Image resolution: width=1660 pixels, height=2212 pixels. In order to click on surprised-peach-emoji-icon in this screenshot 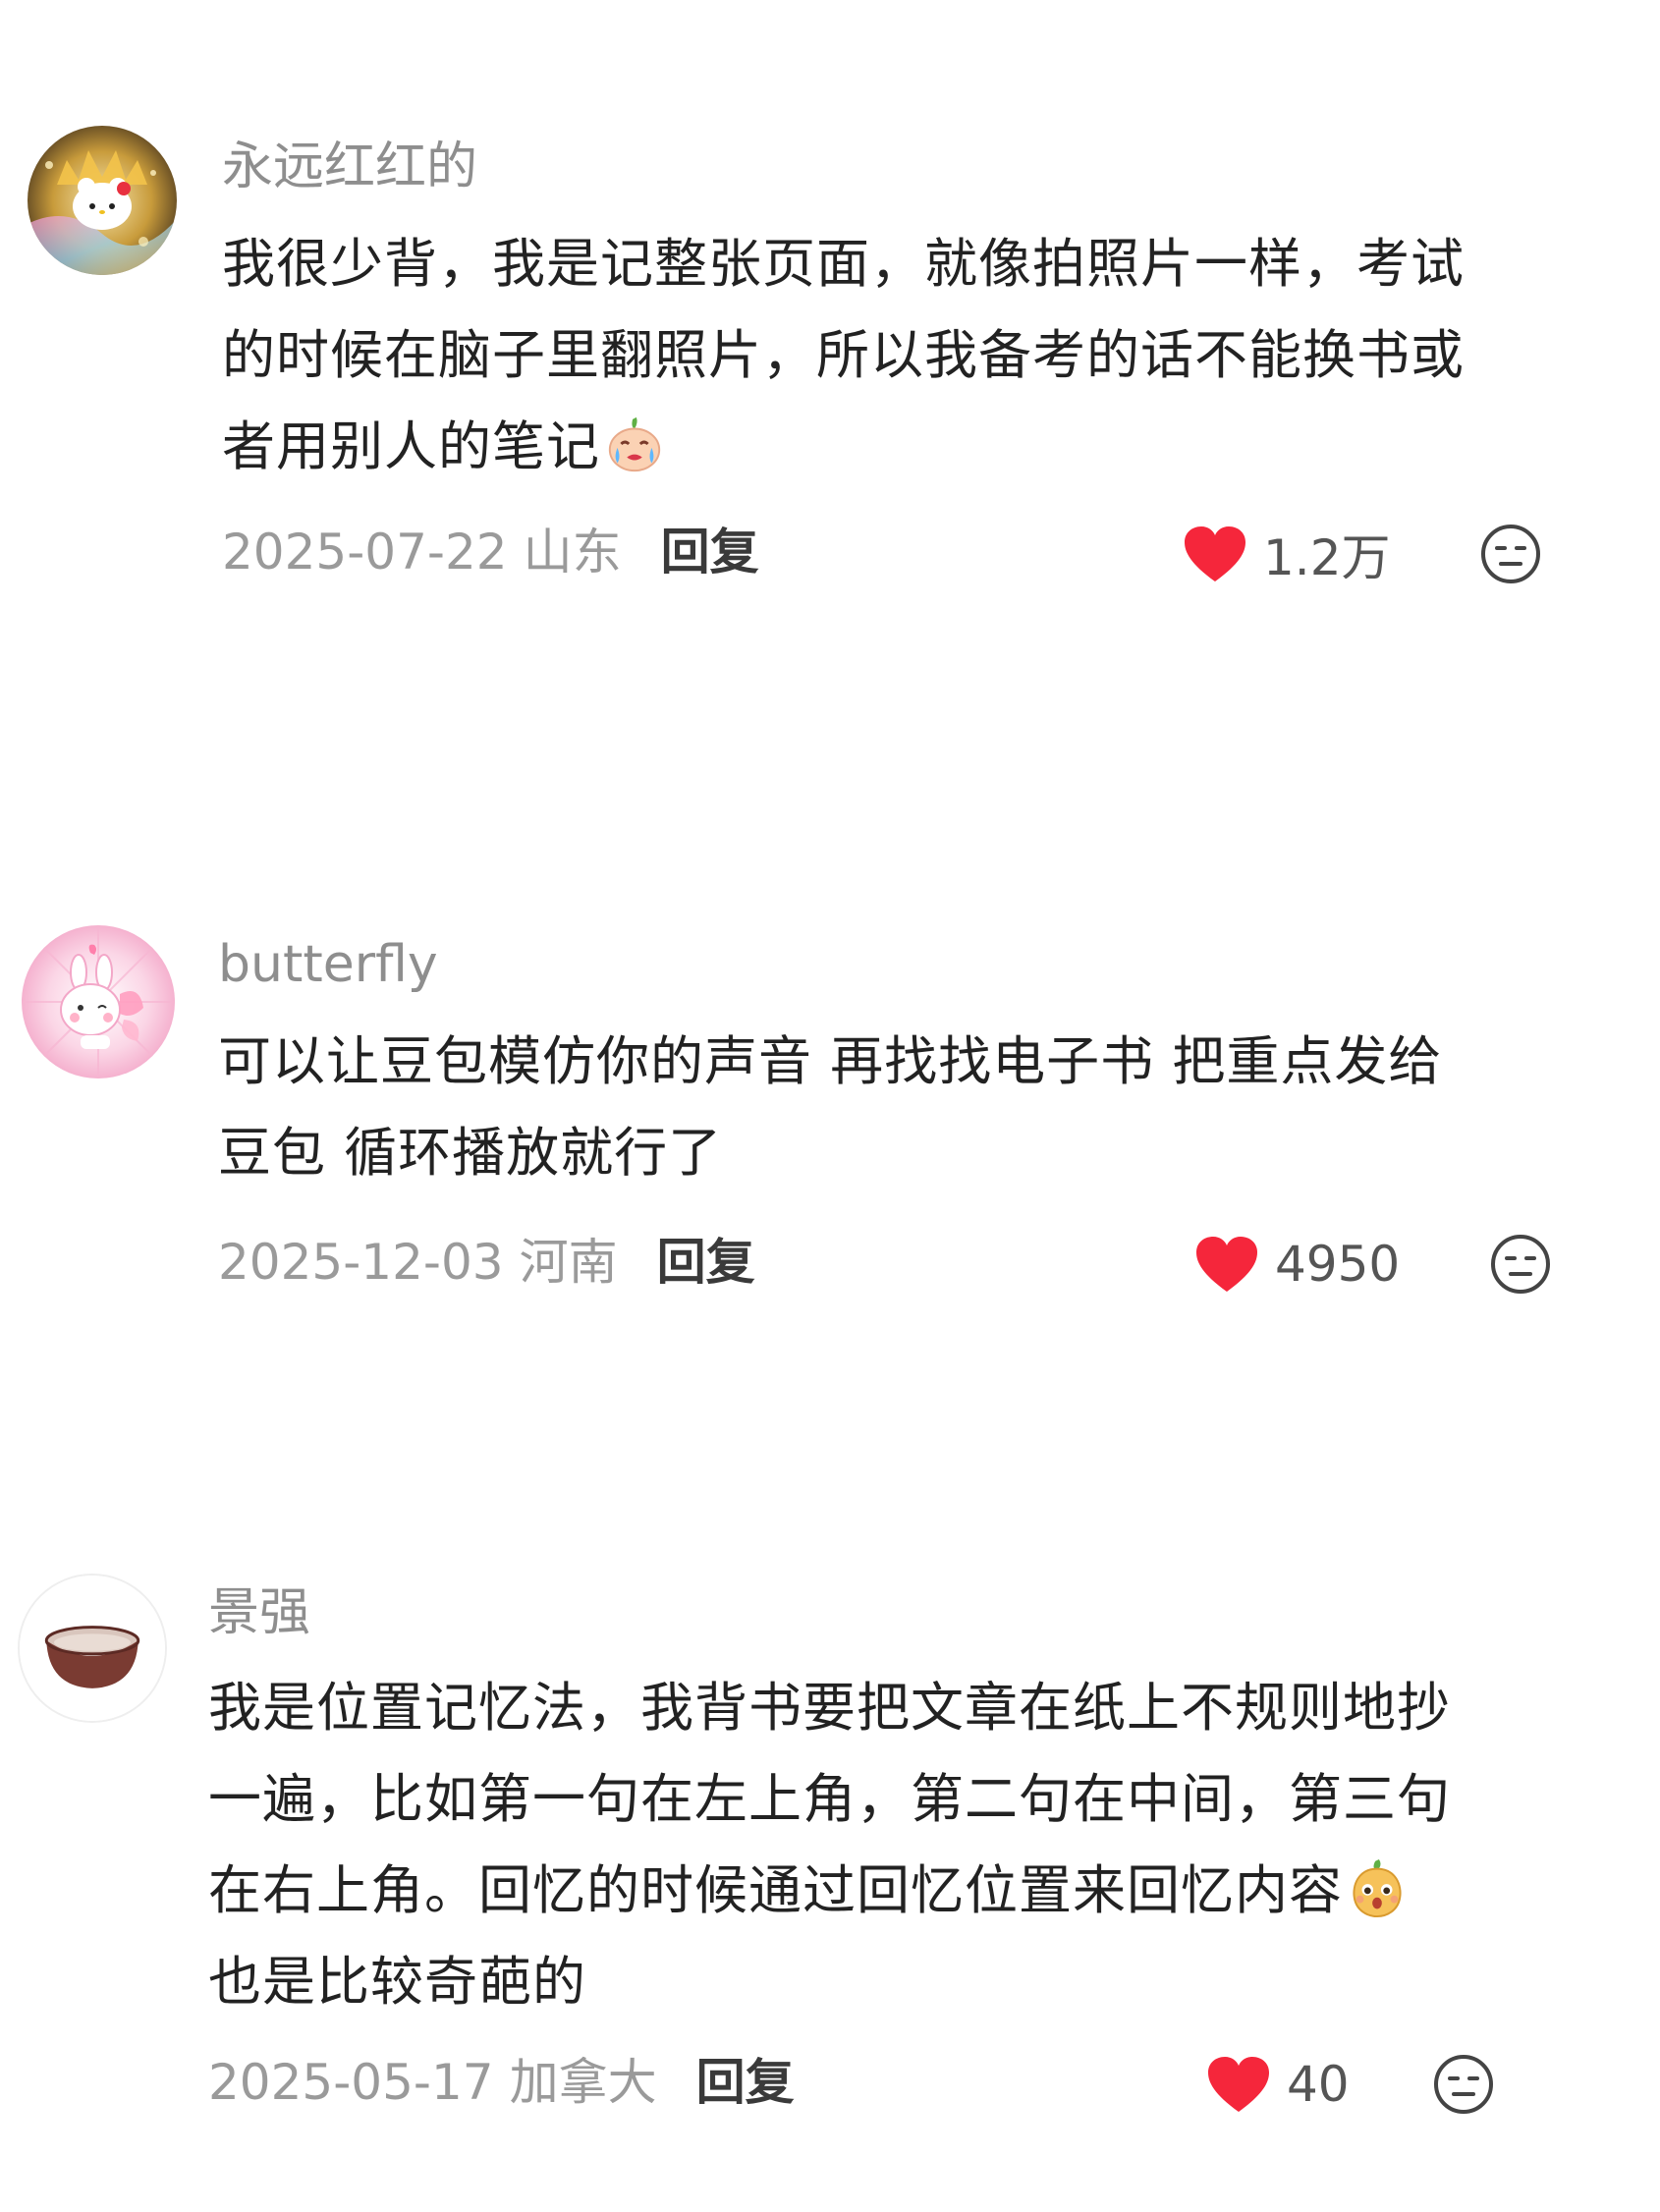, I will do `click(1377, 1888)`.